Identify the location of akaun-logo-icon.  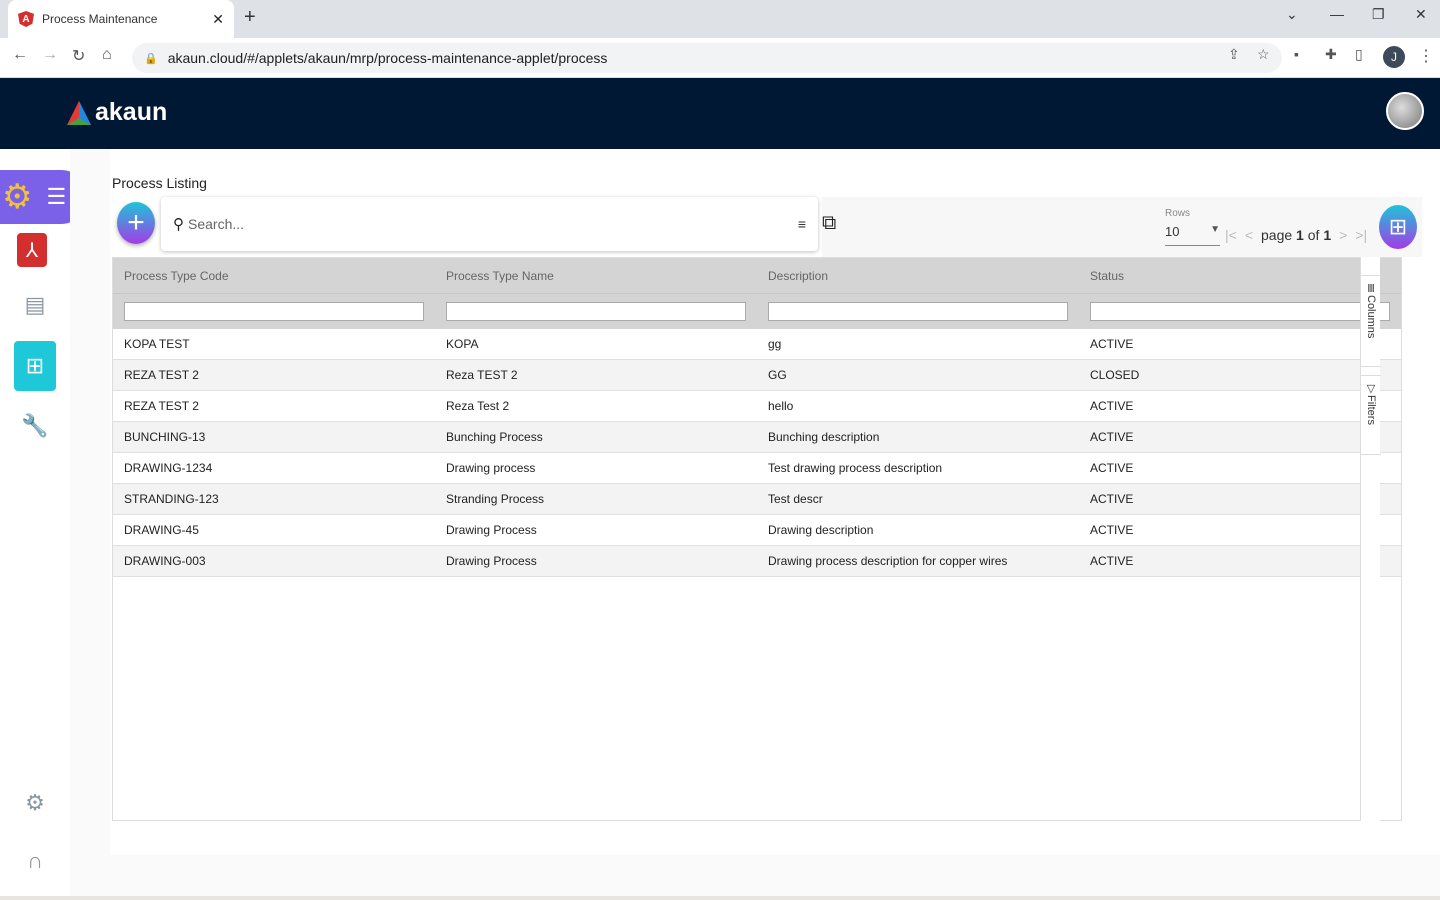
(79, 112).